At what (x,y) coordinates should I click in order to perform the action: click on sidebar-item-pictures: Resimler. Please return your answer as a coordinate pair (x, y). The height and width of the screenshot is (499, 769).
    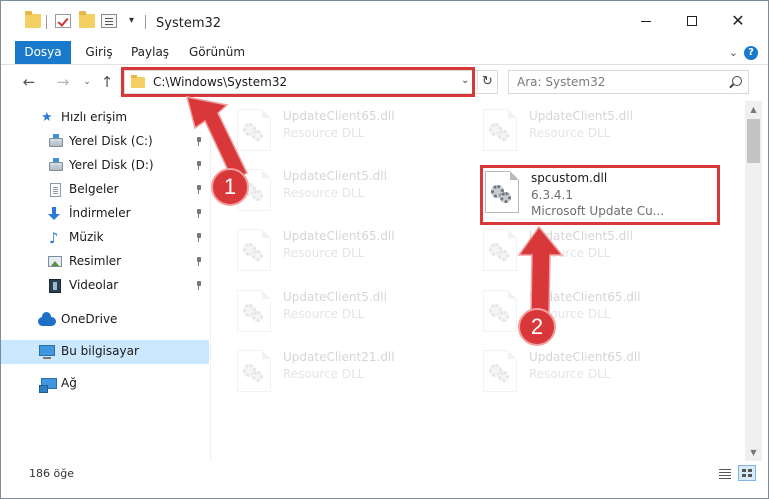
    Looking at the image, I should click on (105, 262).